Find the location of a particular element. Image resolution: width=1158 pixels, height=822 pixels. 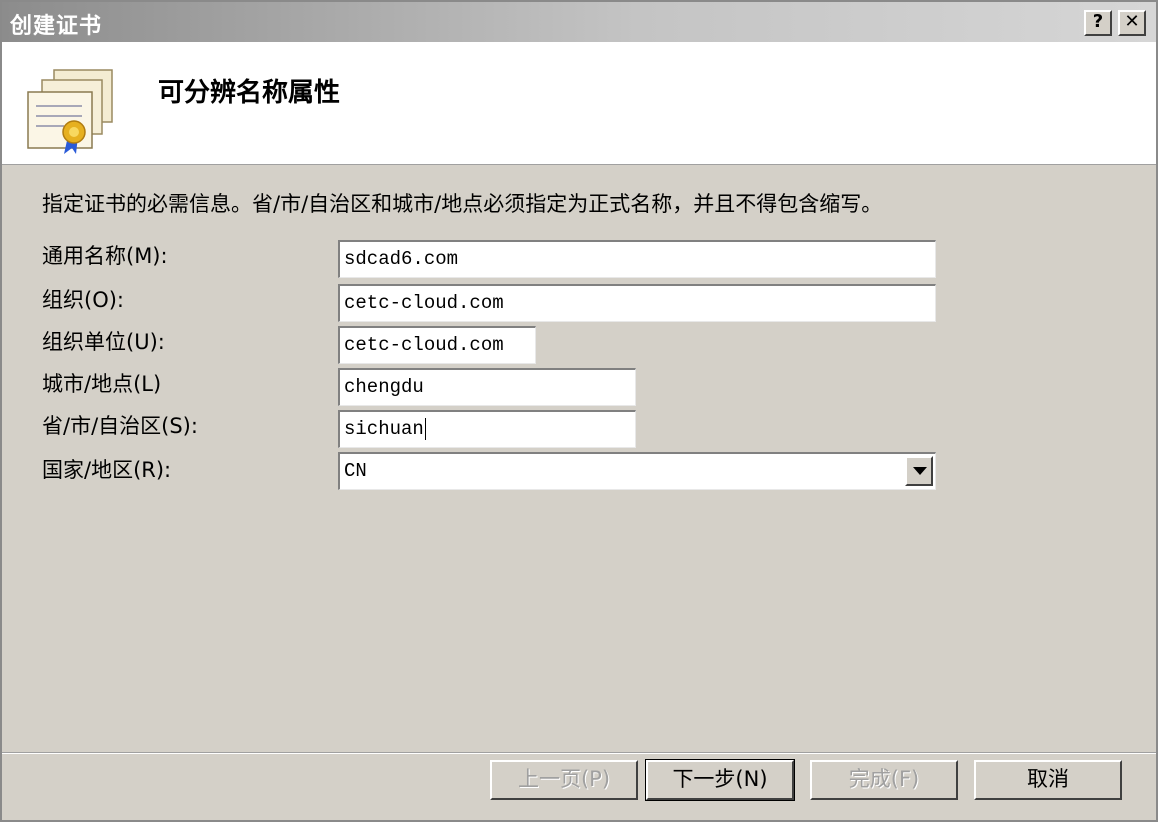

close-button: ✕ is located at coordinates (1132, 23).